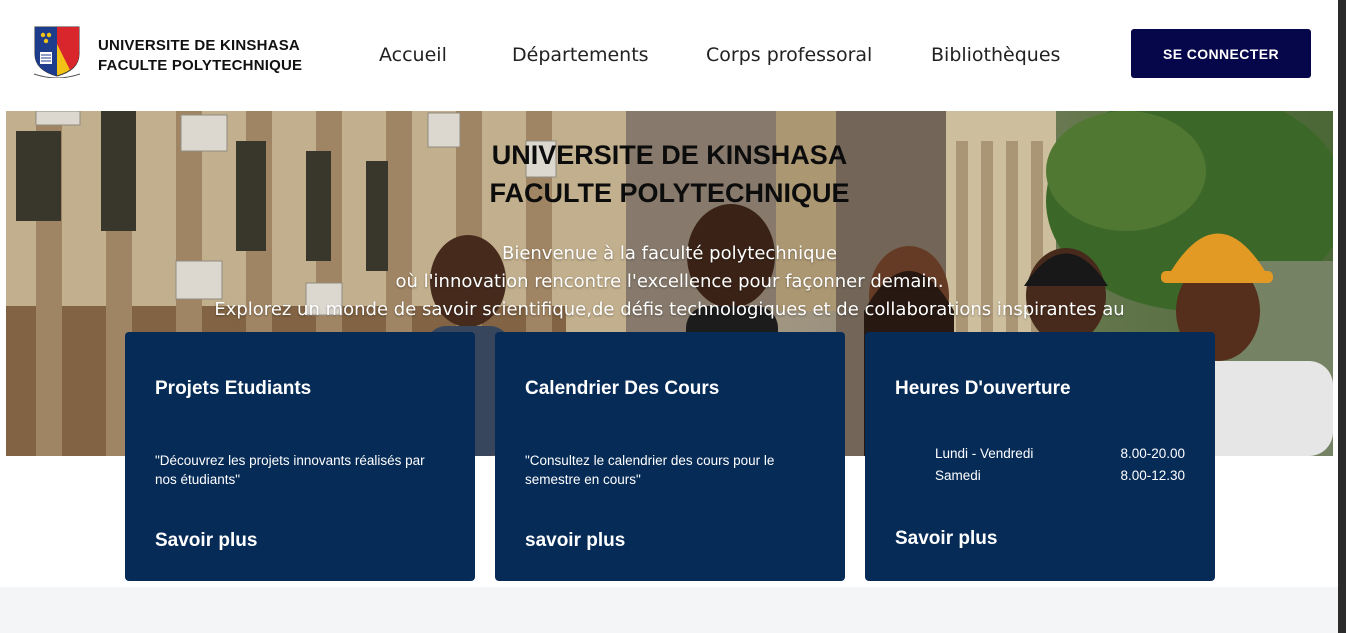 The image size is (1346, 633). Describe the element at coordinates (580, 55) in the screenshot. I see `nav-departements: Départements` at that location.